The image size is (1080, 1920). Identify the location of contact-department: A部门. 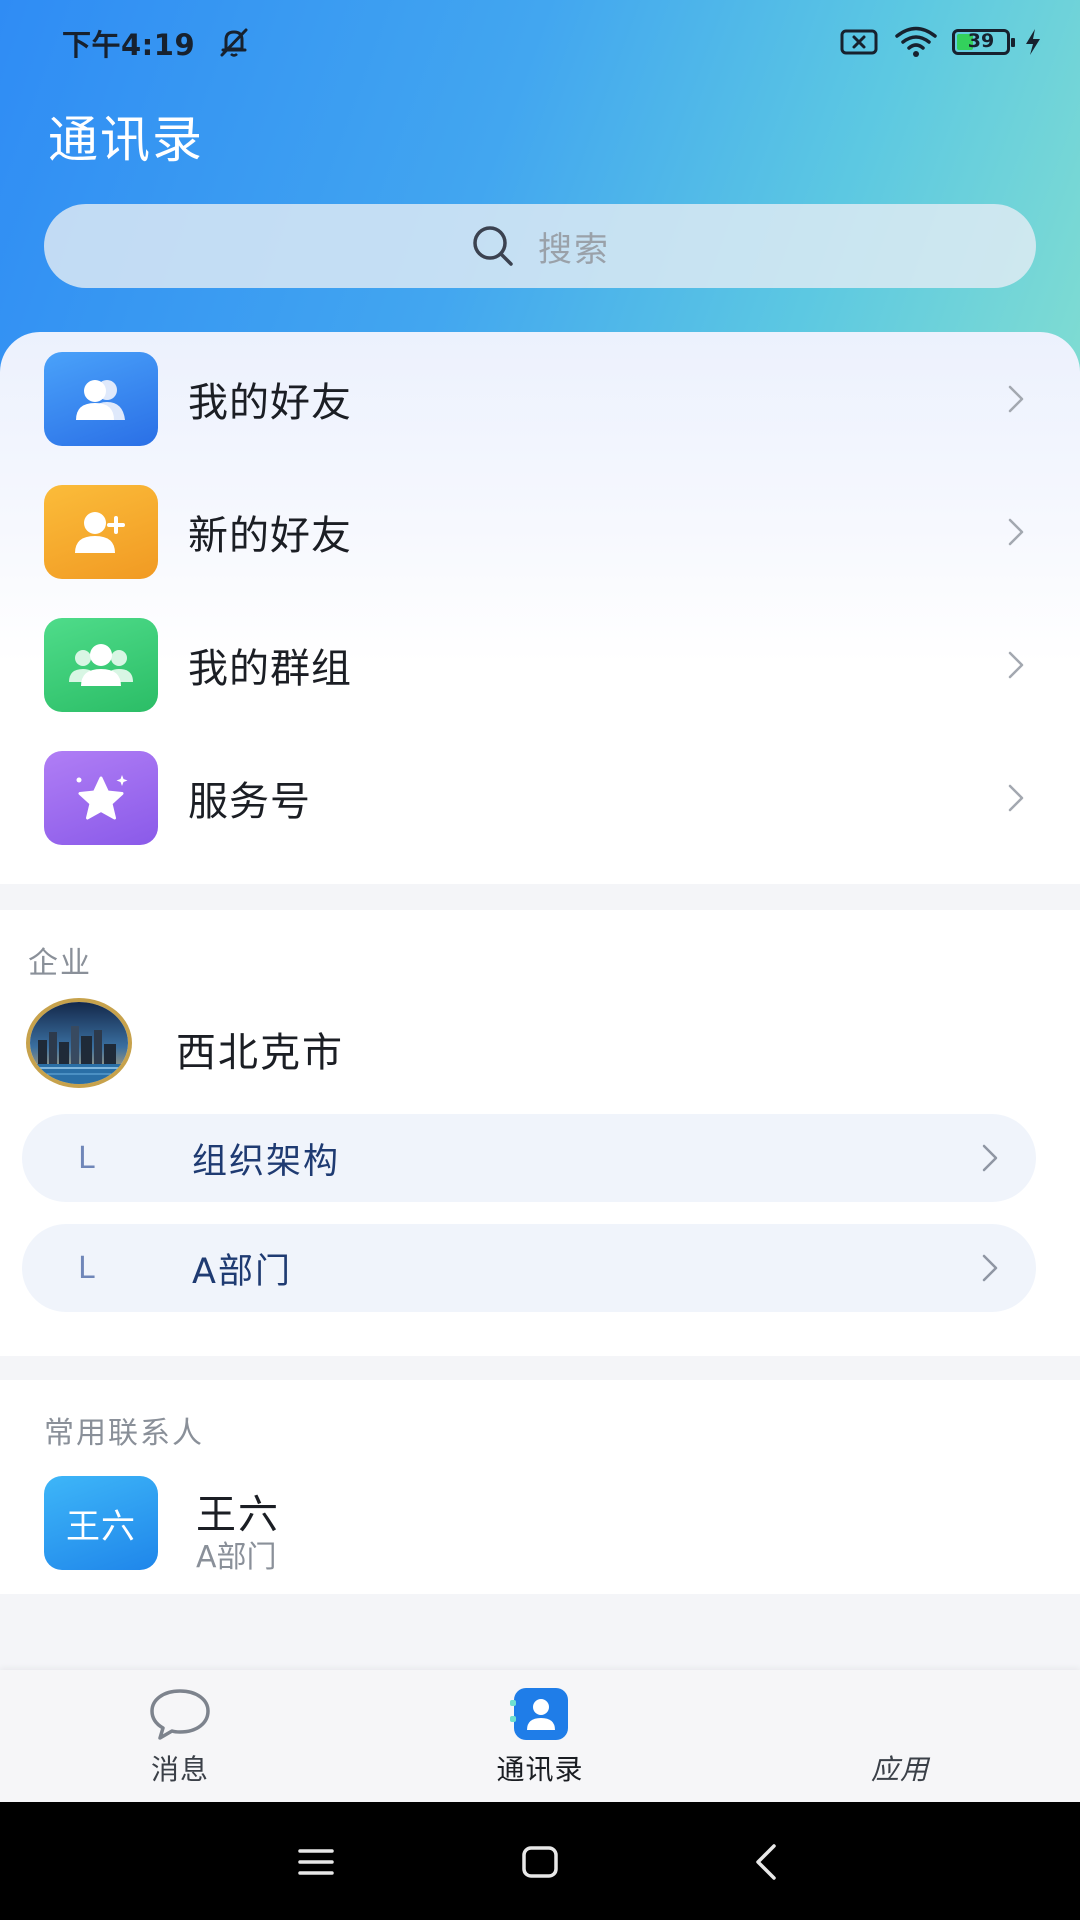
(236, 1557).